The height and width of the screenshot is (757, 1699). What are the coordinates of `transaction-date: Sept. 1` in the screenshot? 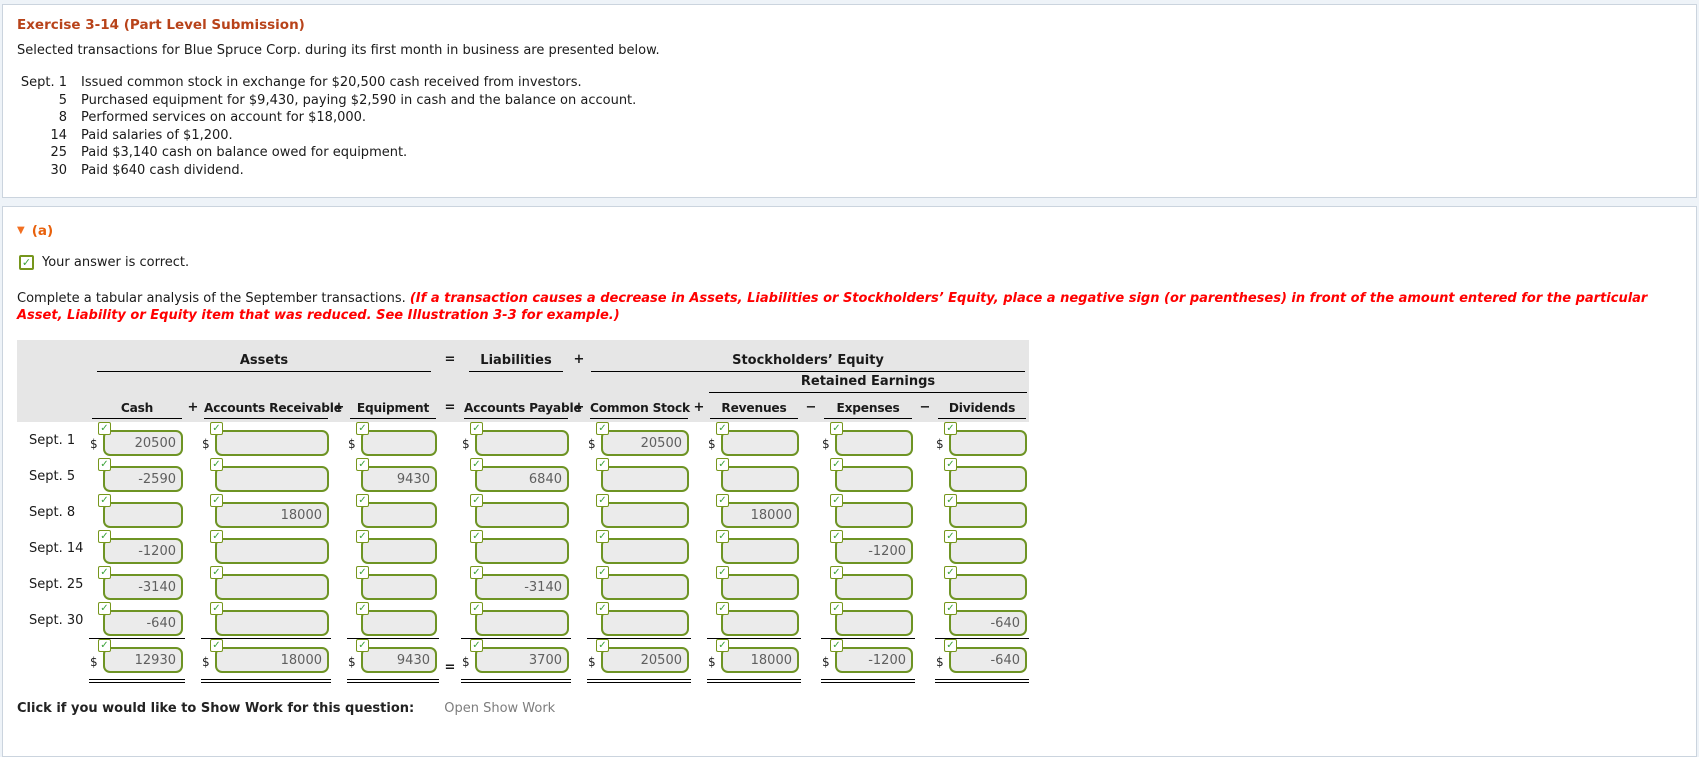 It's located at (43, 82).